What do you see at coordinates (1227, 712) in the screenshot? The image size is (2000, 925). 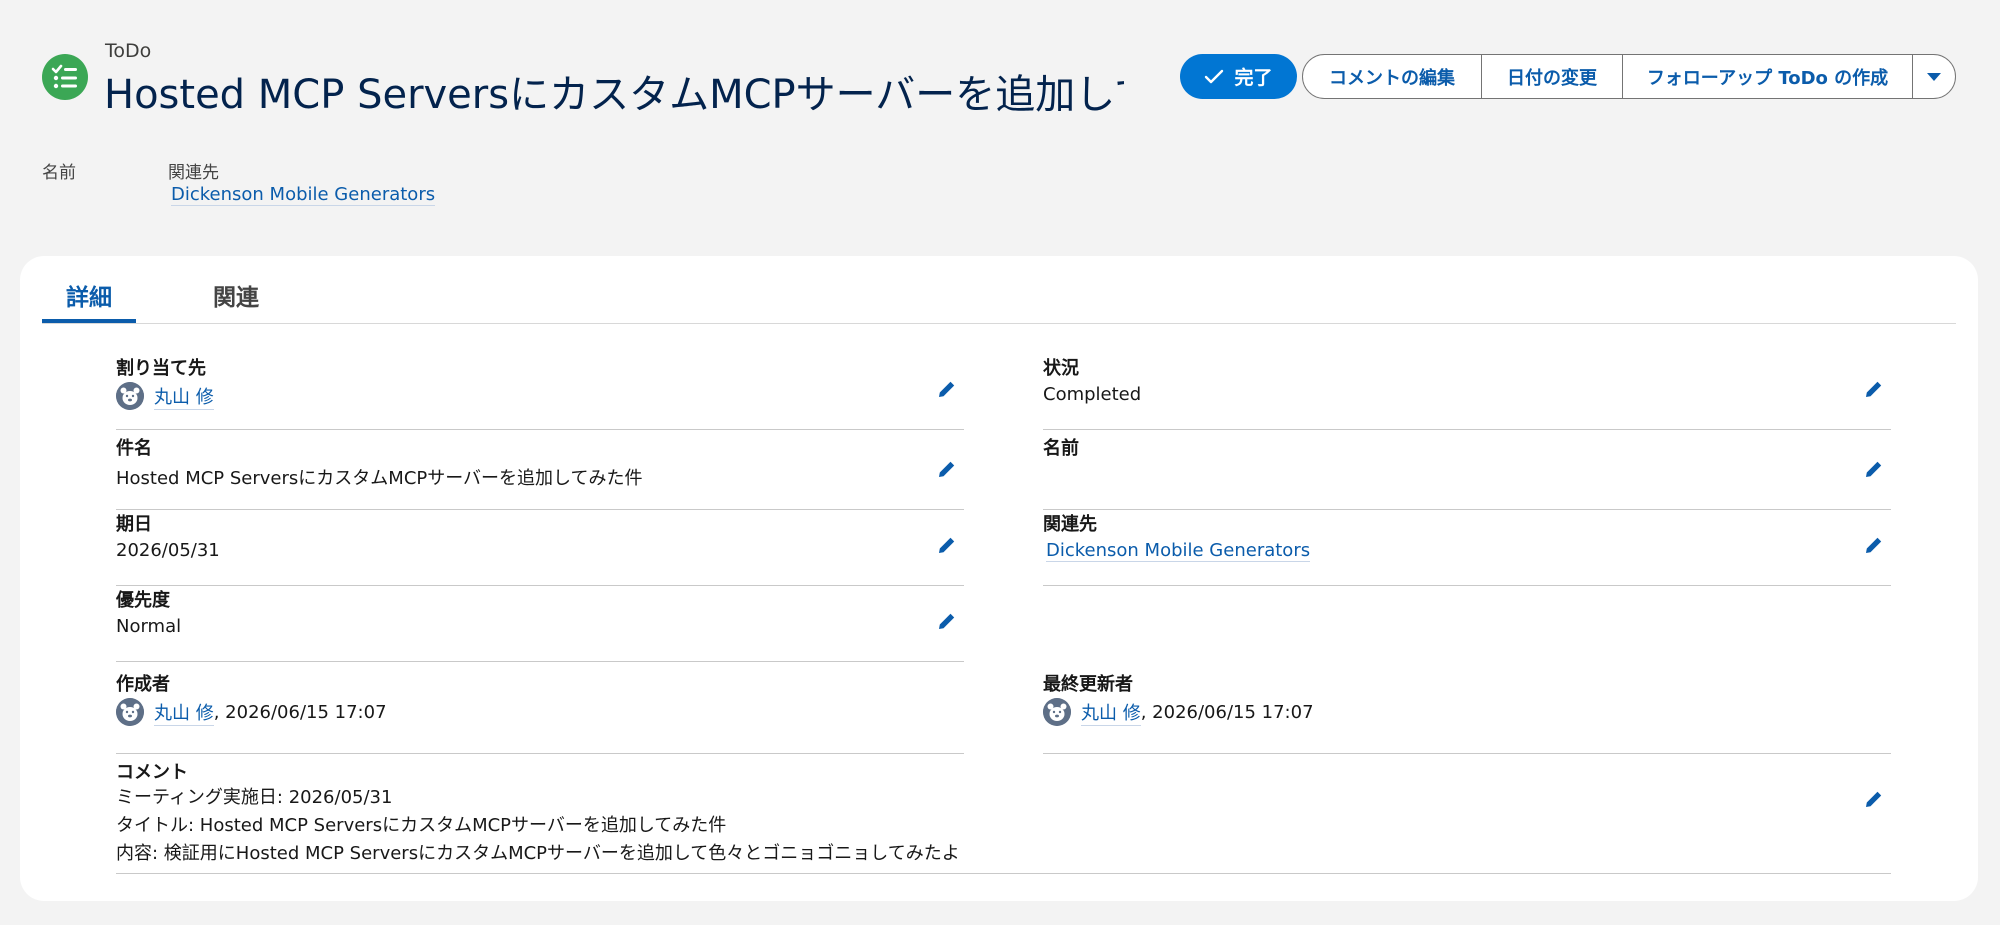 I see `last-modified-datetime: , 2026/06/15 17:07` at bounding box center [1227, 712].